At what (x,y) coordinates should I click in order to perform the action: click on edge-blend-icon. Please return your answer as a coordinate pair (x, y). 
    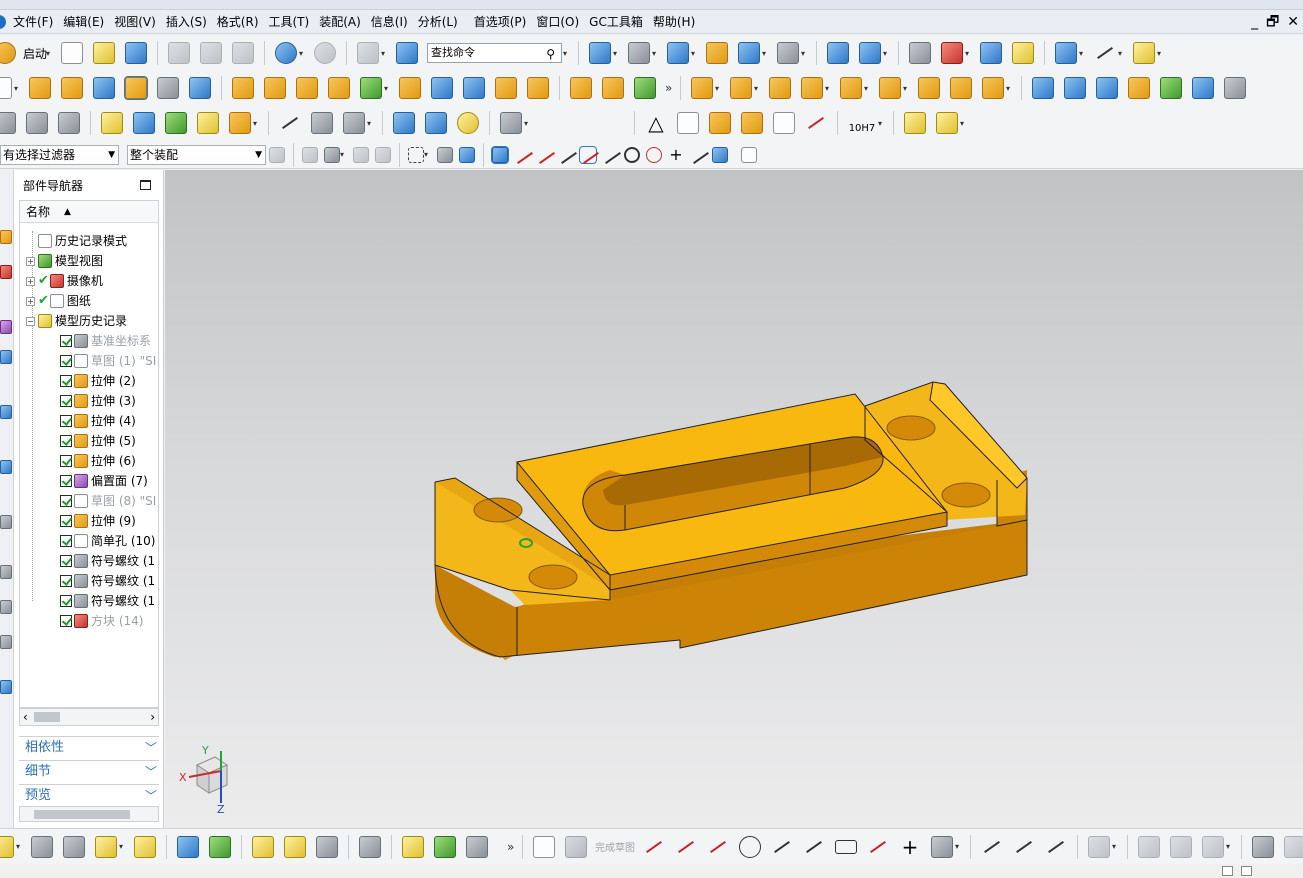
    Looking at the image, I should click on (581, 88).